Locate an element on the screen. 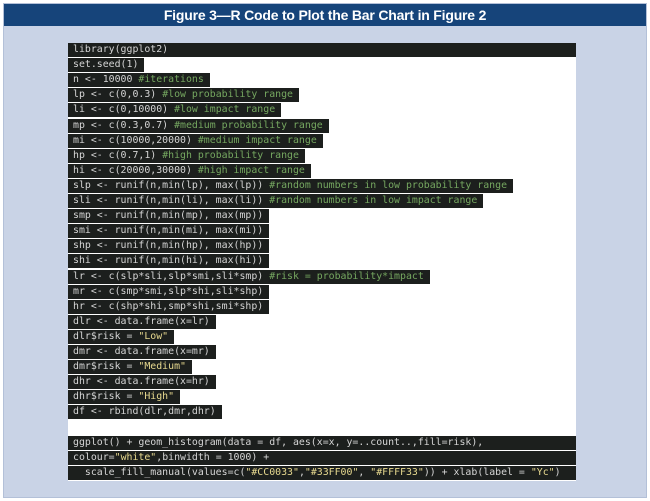  code-comment: #low probability range is located at coordinates (227, 95).